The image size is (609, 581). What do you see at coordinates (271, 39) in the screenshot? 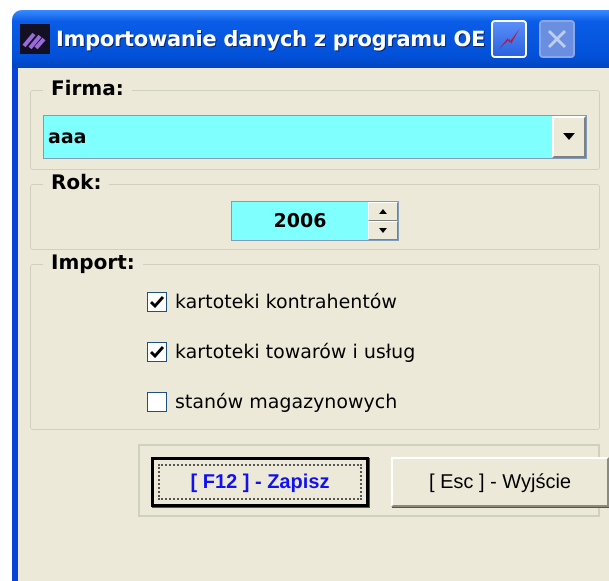
I see `window-title: Importowanie danych z programu OE` at bounding box center [271, 39].